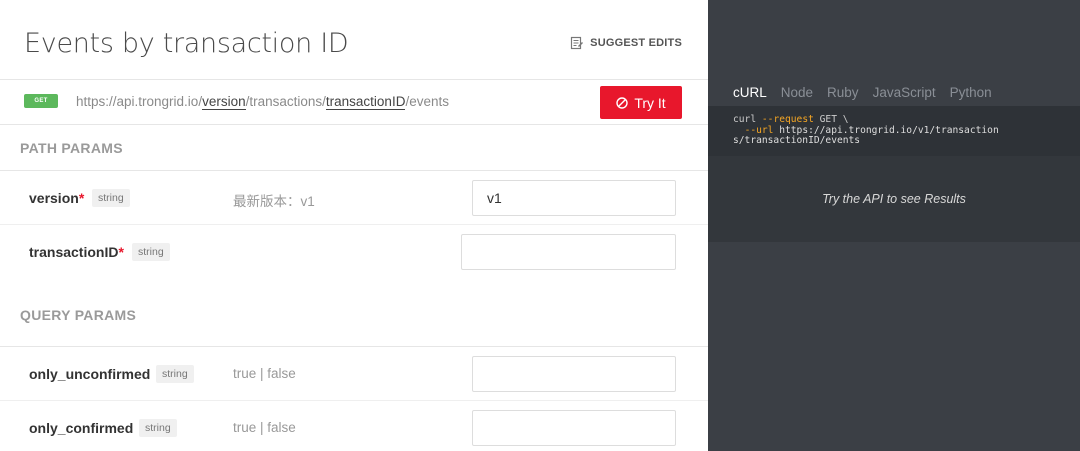  I want to click on tab-node: Node, so click(797, 92).